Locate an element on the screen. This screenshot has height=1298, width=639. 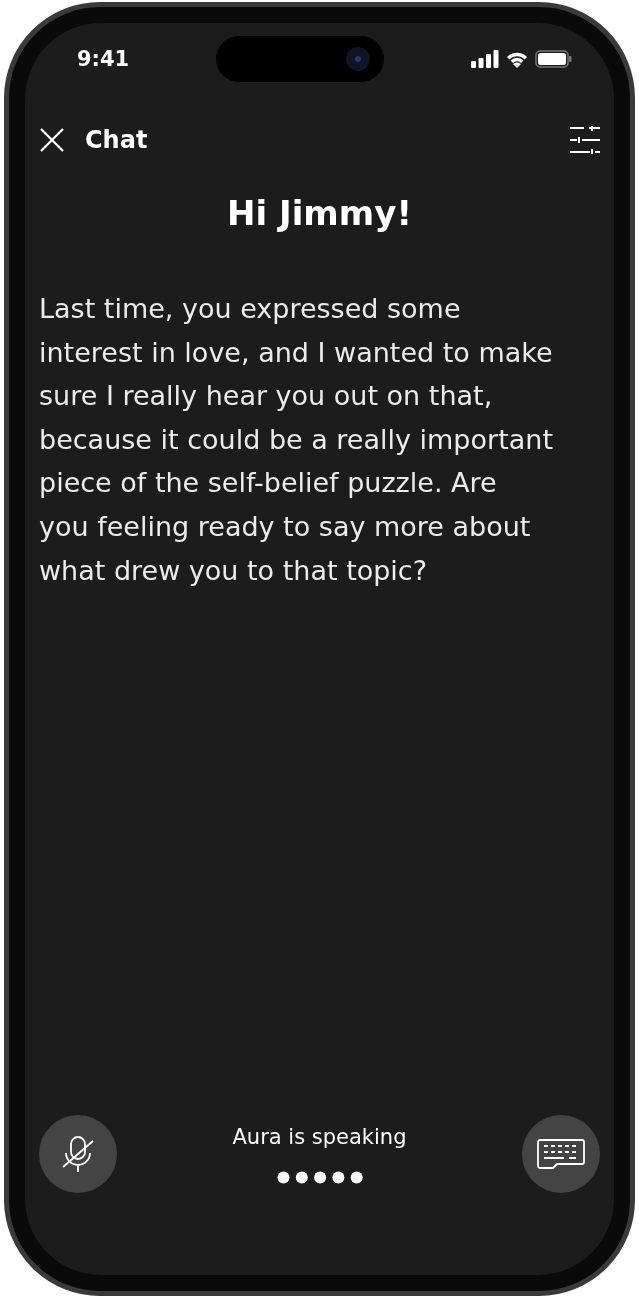
muted-mic-icon is located at coordinates (78, 1154).